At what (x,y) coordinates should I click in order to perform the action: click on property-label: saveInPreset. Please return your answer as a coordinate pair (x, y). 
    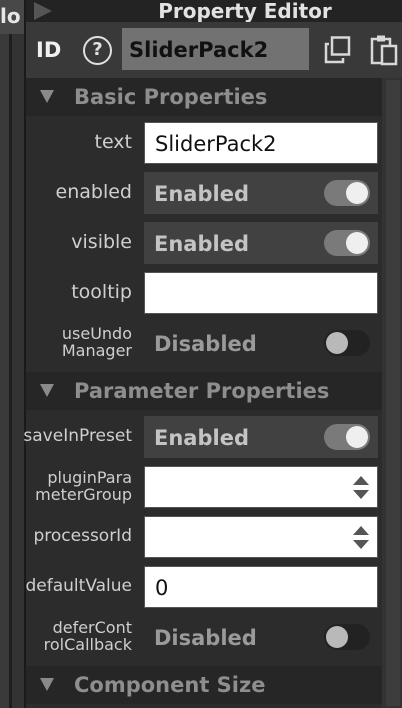
    Looking at the image, I should click on (77, 436).